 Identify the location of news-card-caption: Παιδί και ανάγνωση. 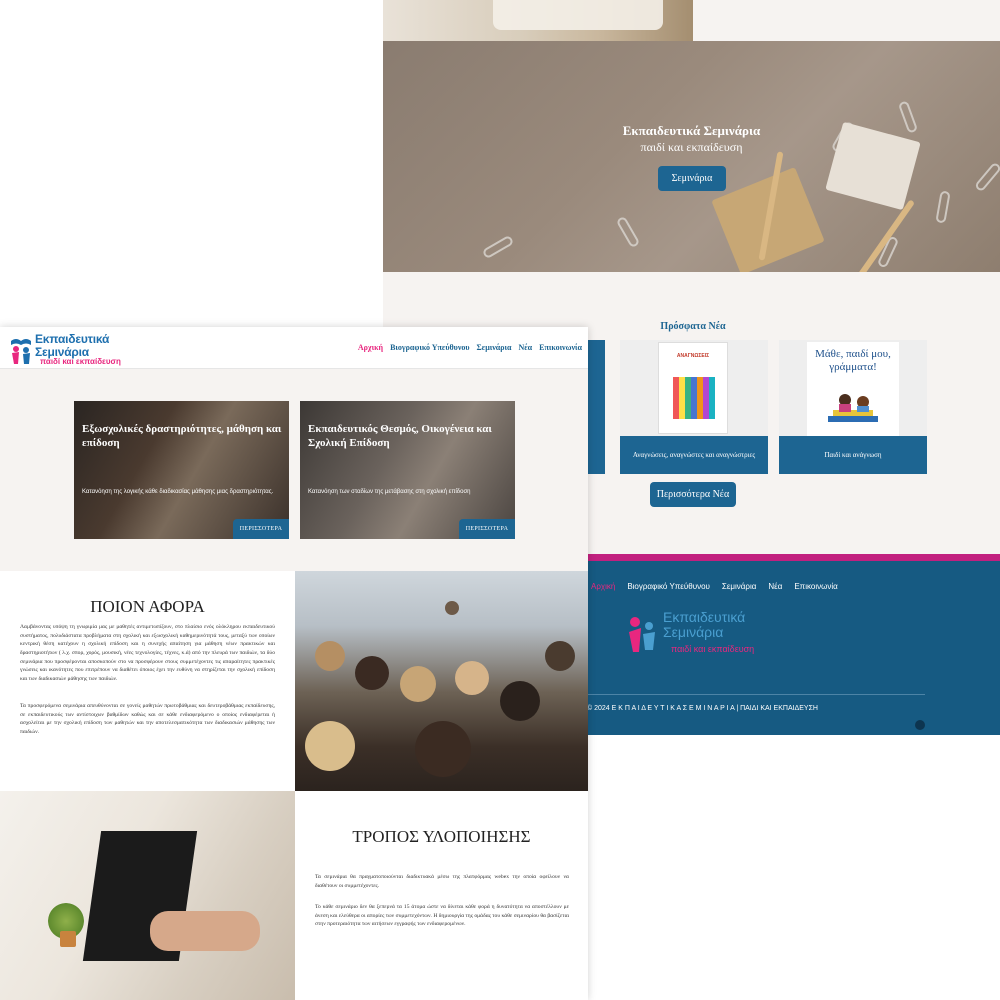
(853, 455).